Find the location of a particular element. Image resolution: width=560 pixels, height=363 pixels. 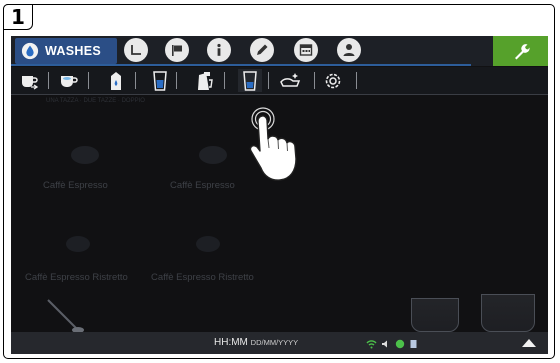

glass-selected-icon is located at coordinates (250, 80).